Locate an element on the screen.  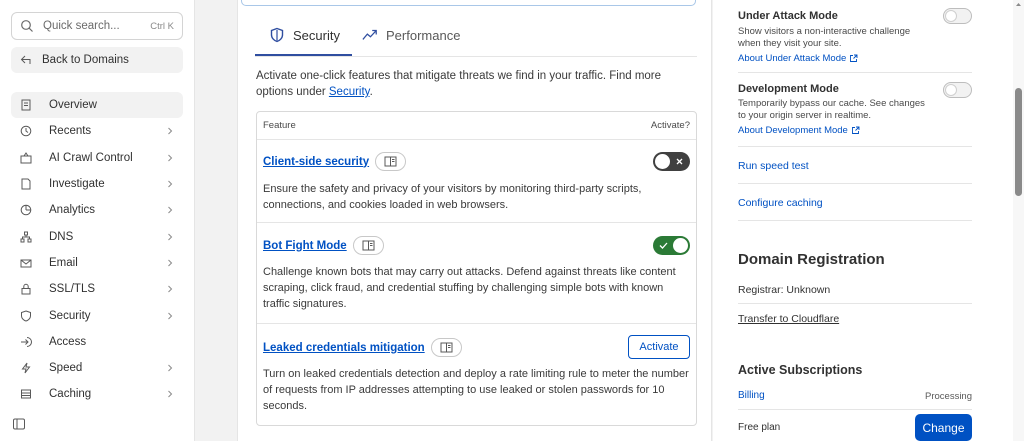
lock-icon is located at coordinates (26, 289).